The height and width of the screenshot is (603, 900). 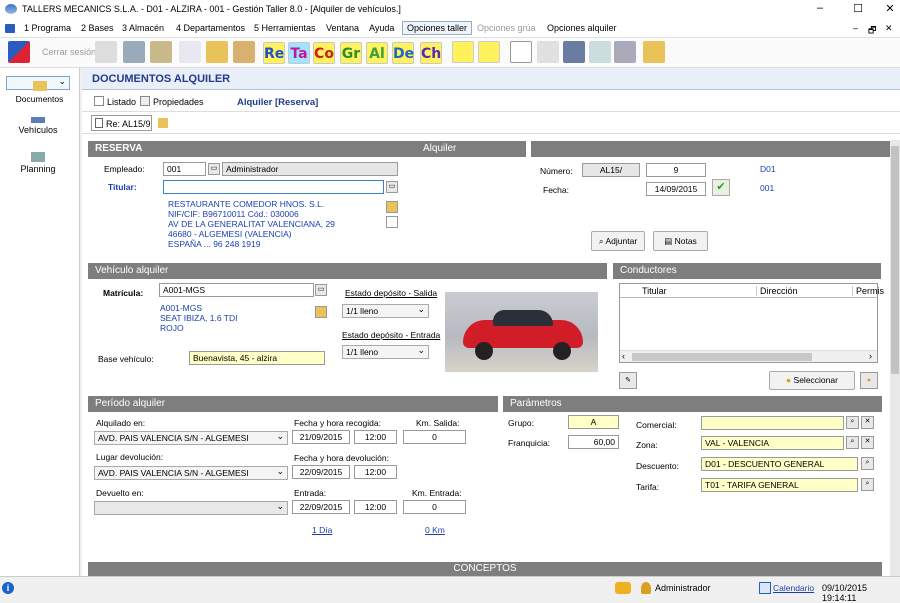 What do you see at coordinates (852, 422) in the screenshot?
I see `comercial-search-button: ⌕` at bounding box center [852, 422].